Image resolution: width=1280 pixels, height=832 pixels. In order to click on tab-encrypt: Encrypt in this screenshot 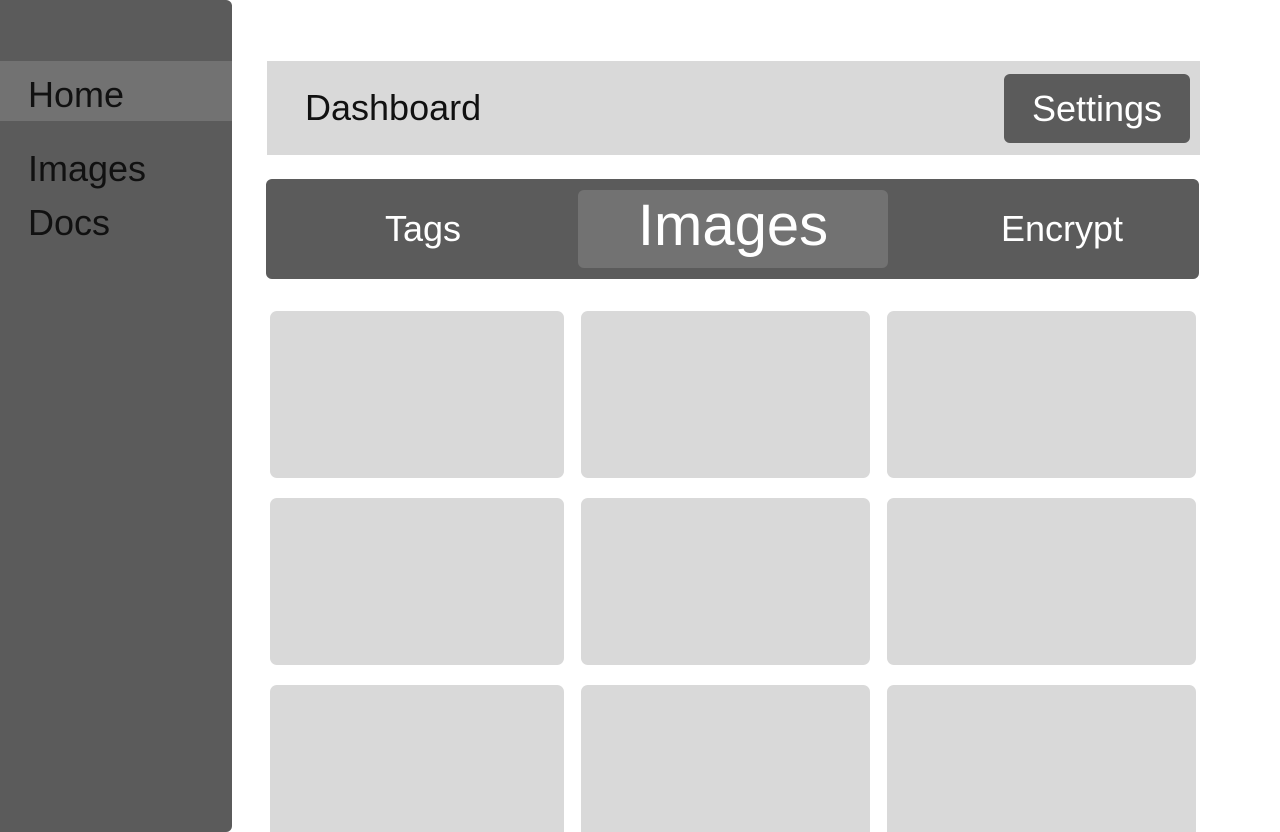, I will do `click(1062, 228)`.